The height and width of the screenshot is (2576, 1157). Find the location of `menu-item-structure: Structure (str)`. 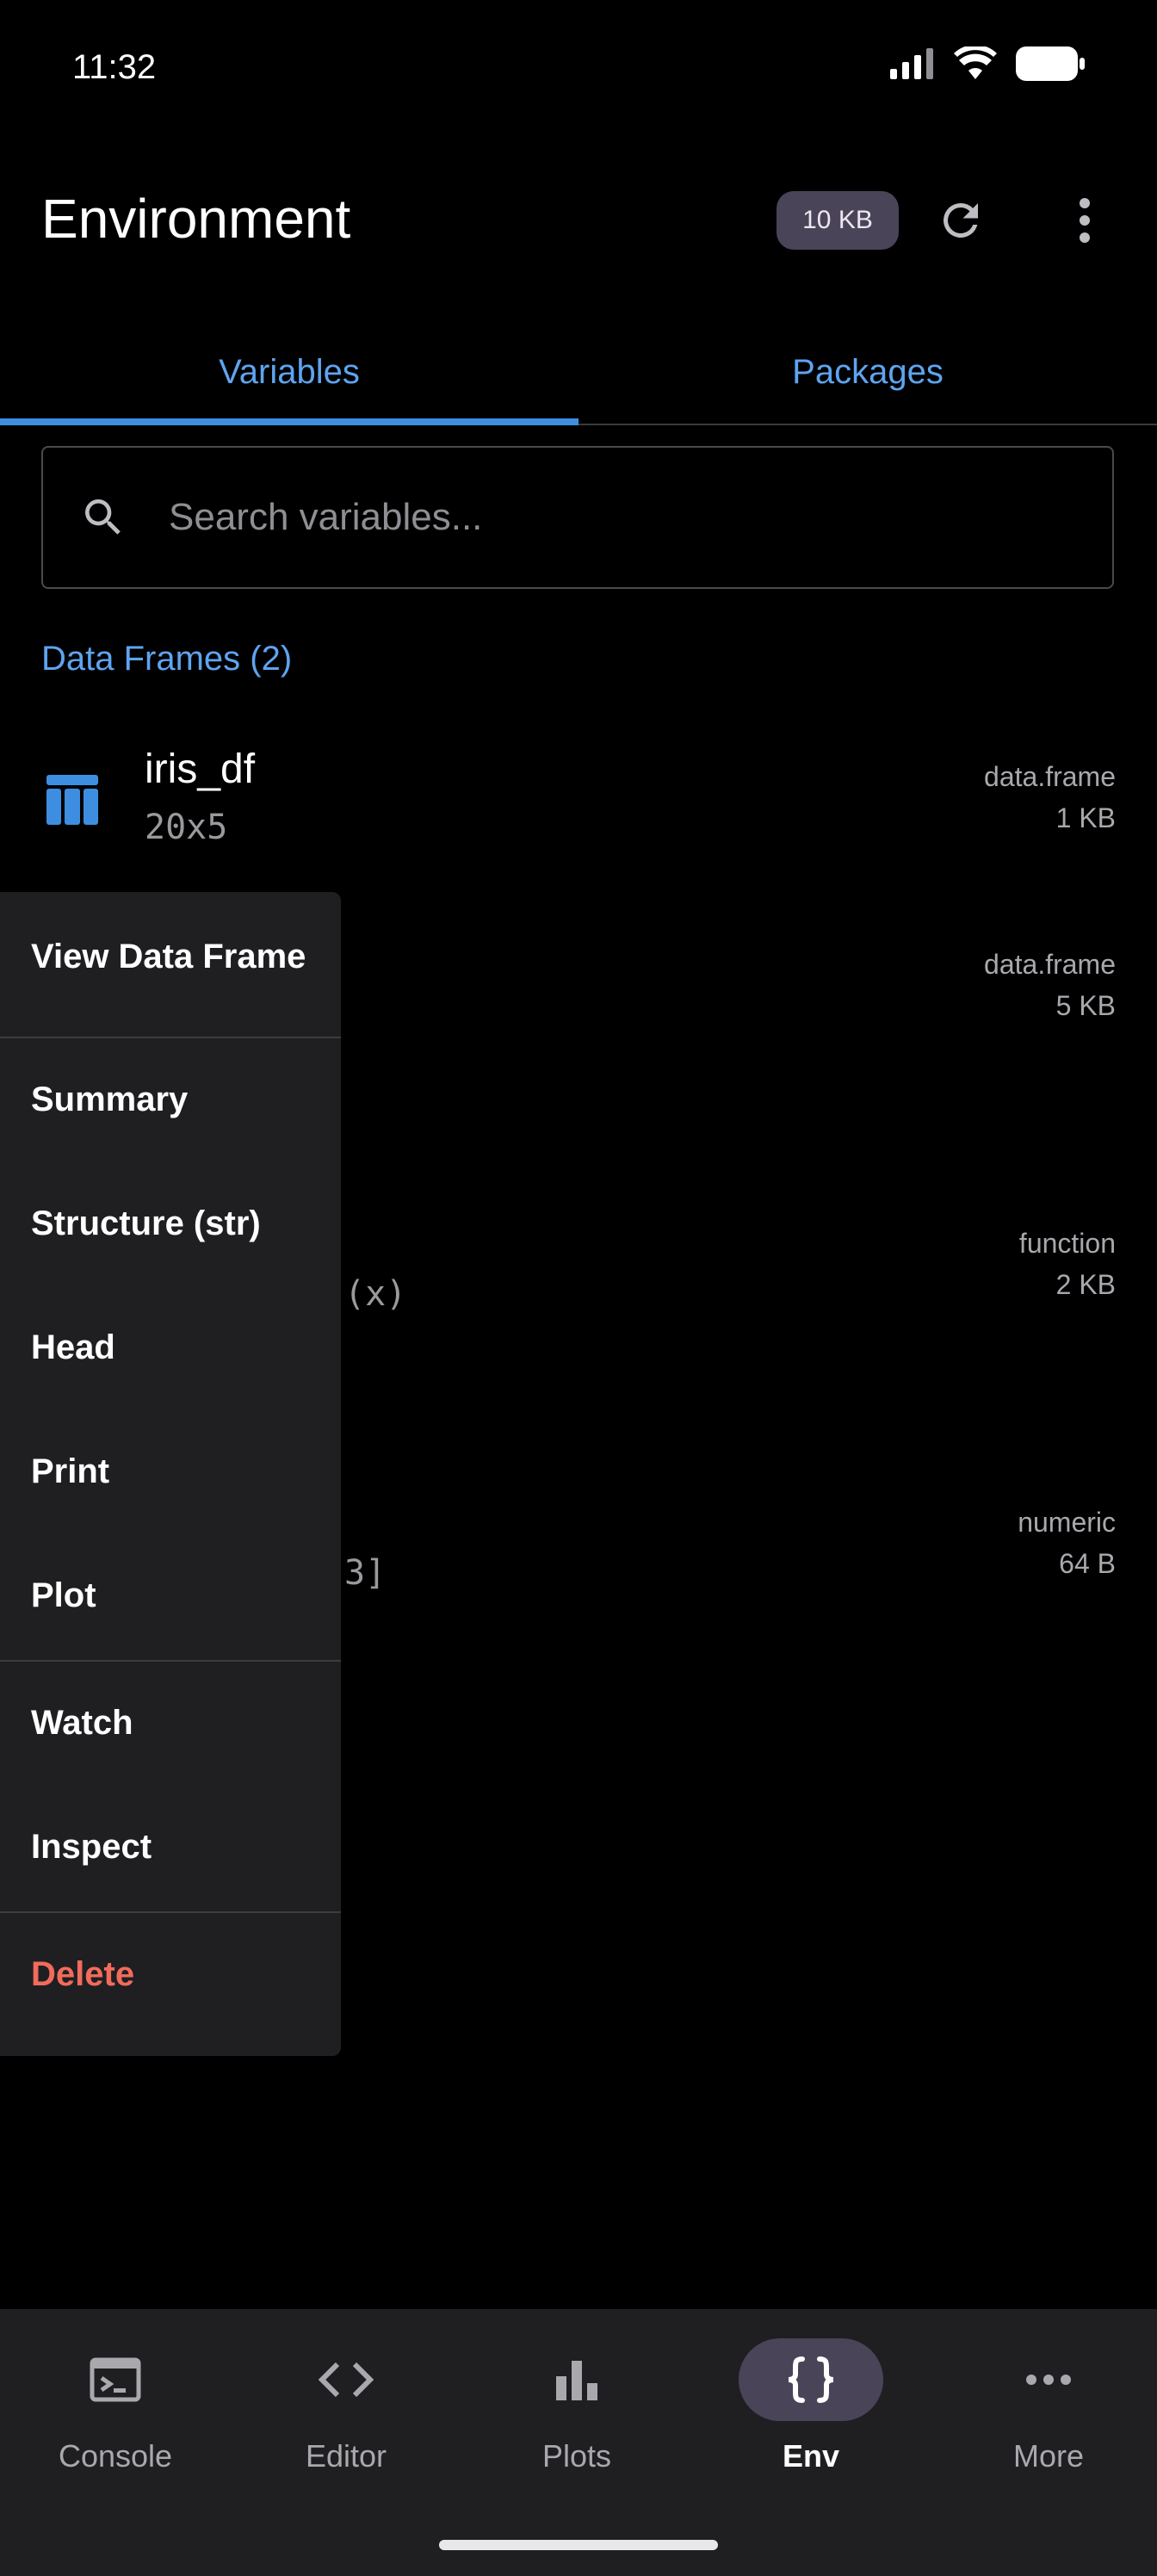

menu-item-structure: Structure (str) is located at coordinates (170, 1223).